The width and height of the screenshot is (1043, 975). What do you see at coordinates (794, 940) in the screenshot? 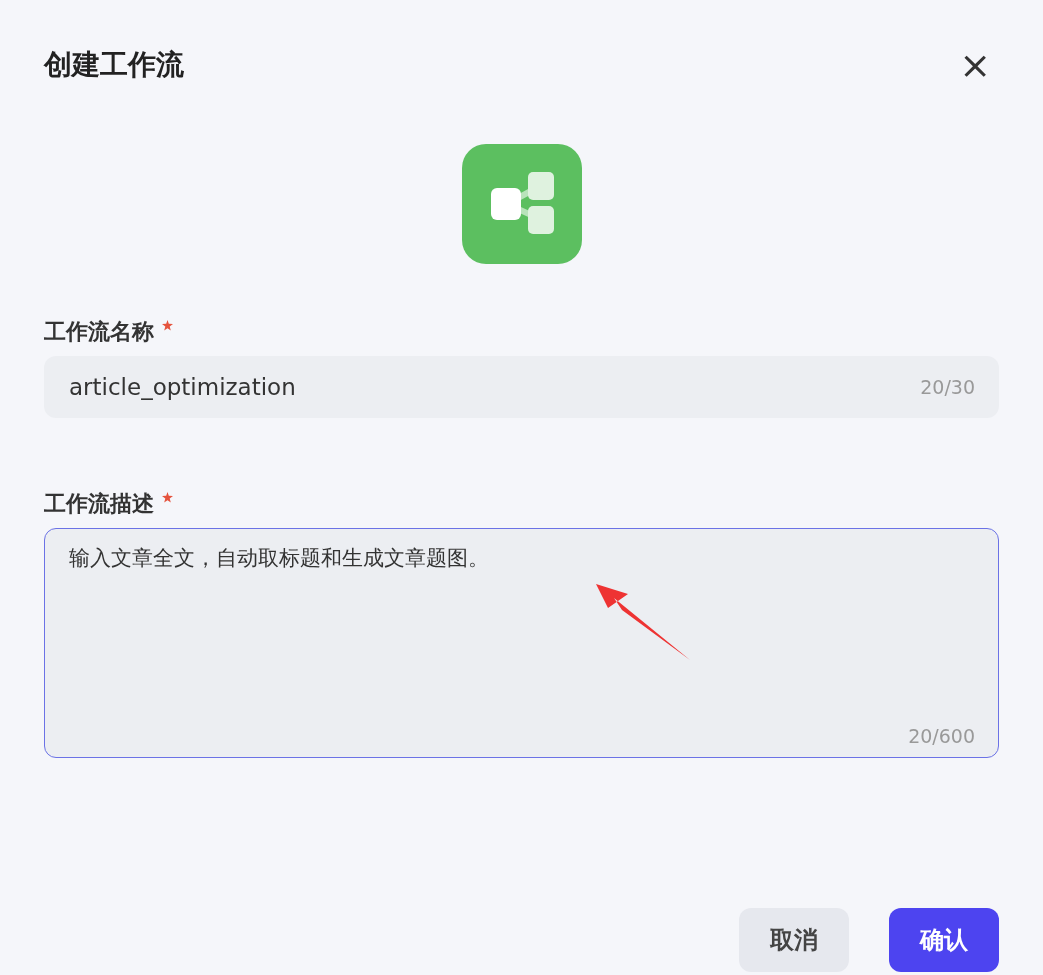
I see `cancel-button: 取消` at bounding box center [794, 940].